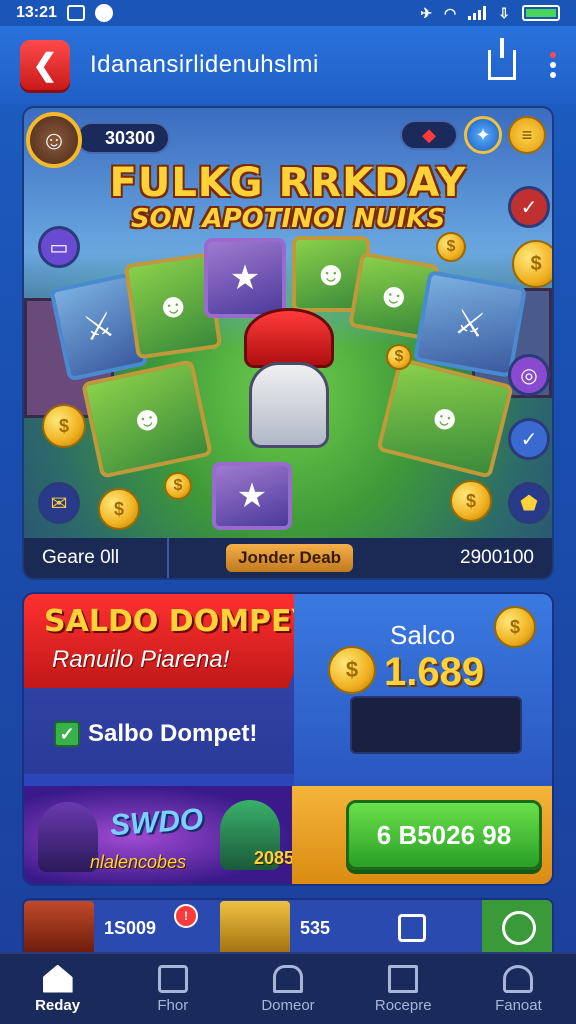 This screenshot has width=576, height=1024. What do you see at coordinates (504, 12) in the screenshot?
I see `download-icon: ⇩` at bounding box center [504, 12].